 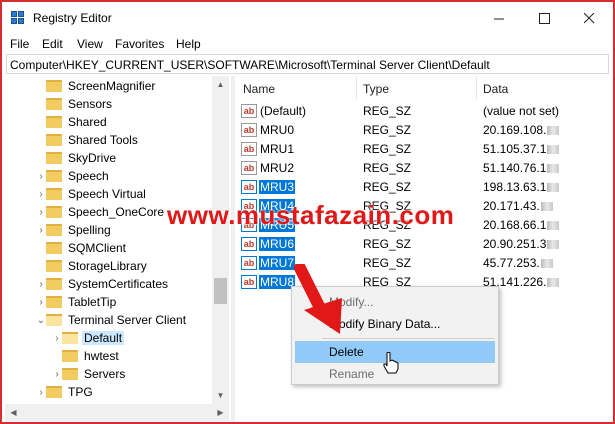 I want to click on menu-file: File, so click(x=19, y=44).